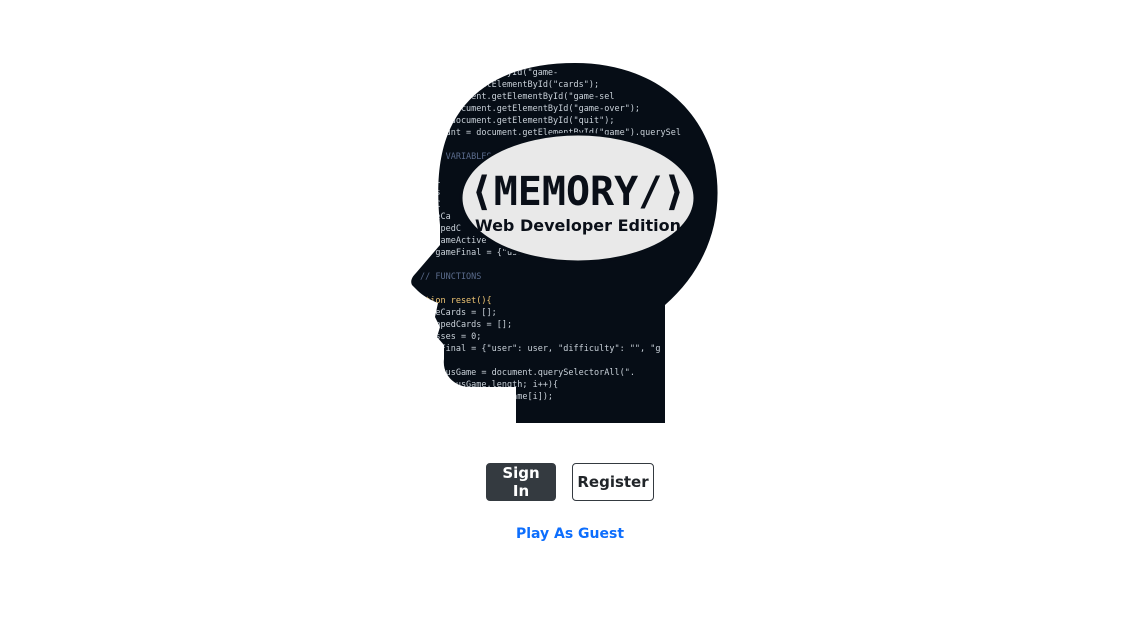 The image size is (1140, 626). What do you see at coordinates (440, 229) in the screenshot?
I see `code-line: flippedC` at bounding box center [440, 229].